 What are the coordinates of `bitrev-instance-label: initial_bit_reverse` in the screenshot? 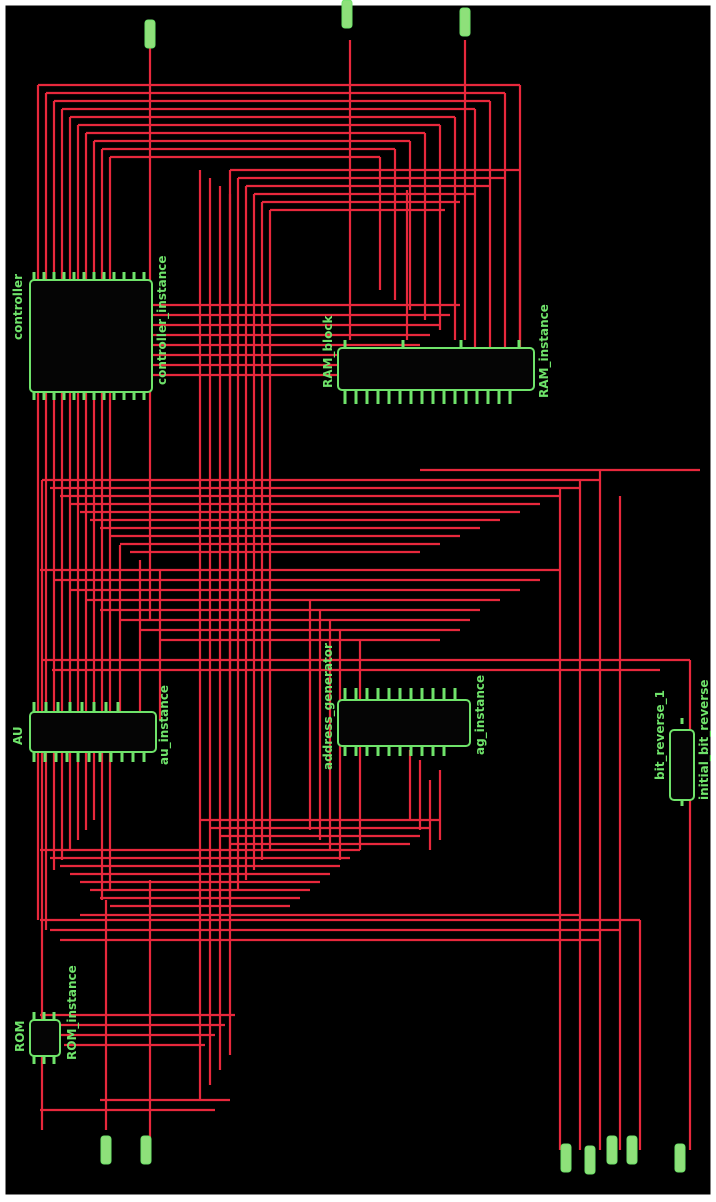 It's located at (704, 740).